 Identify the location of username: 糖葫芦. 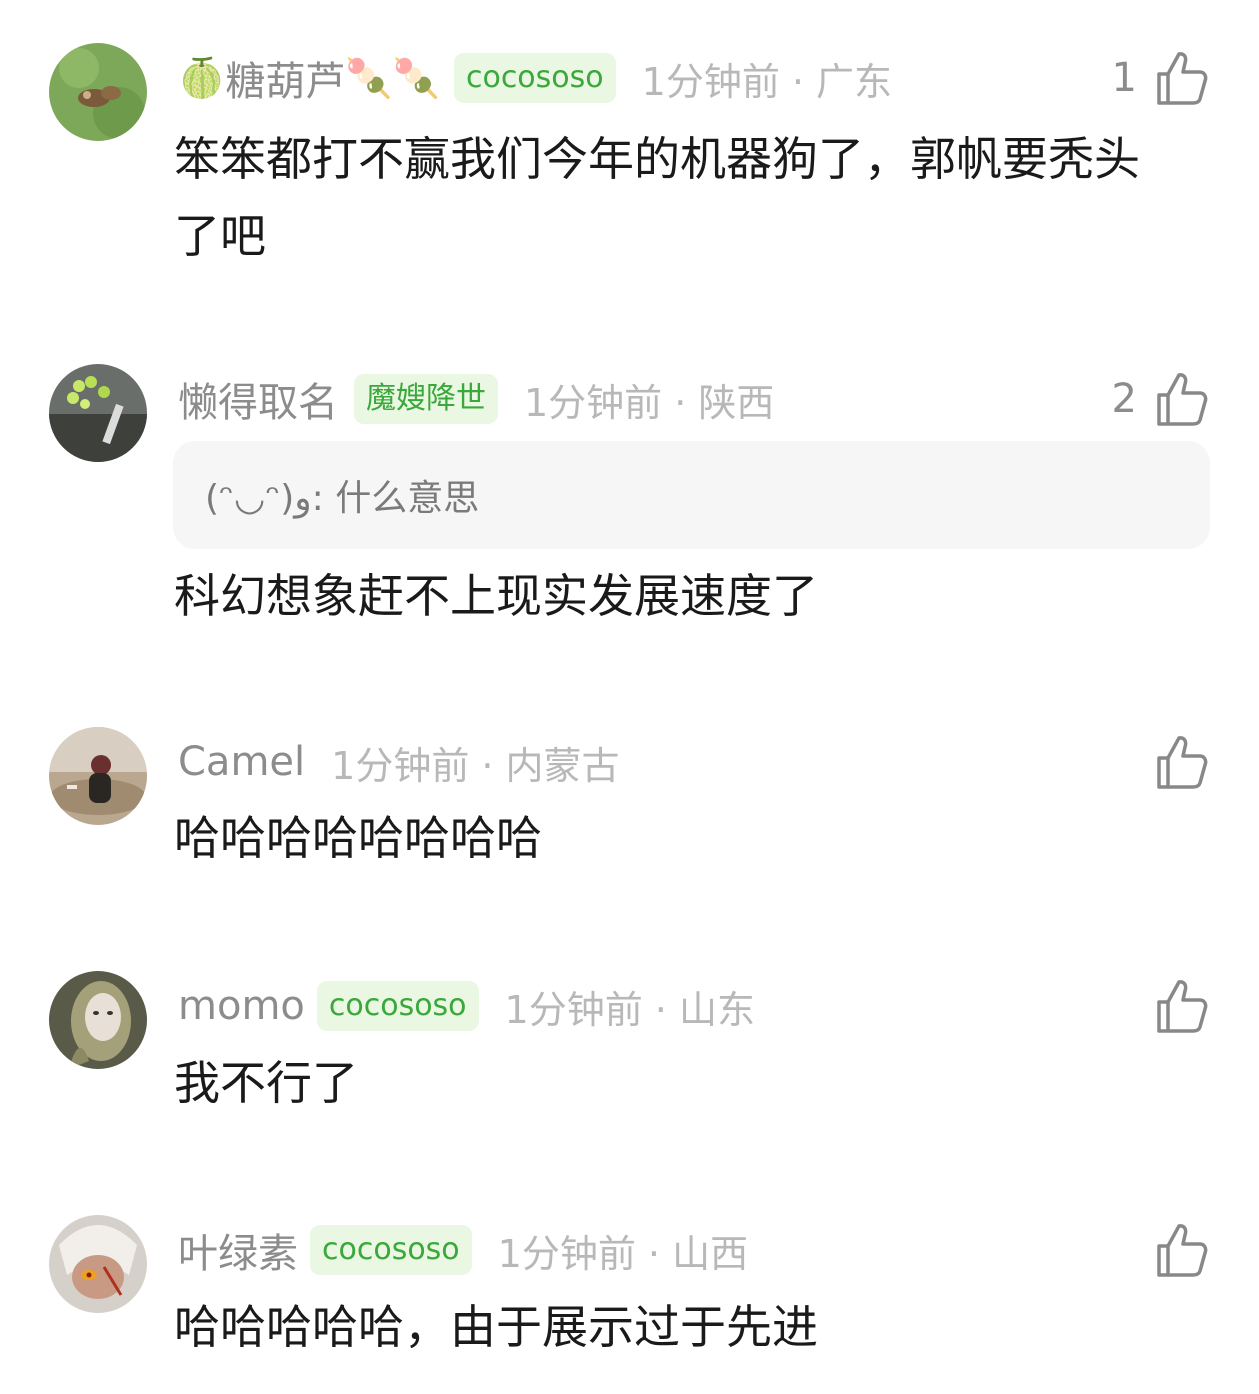
(285, 78).